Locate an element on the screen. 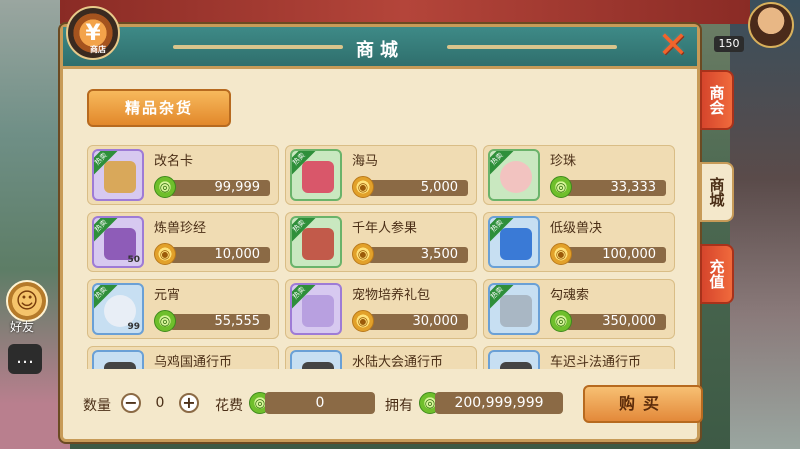  item-icon: 热卖 99 is located at coordinates (118, 309).